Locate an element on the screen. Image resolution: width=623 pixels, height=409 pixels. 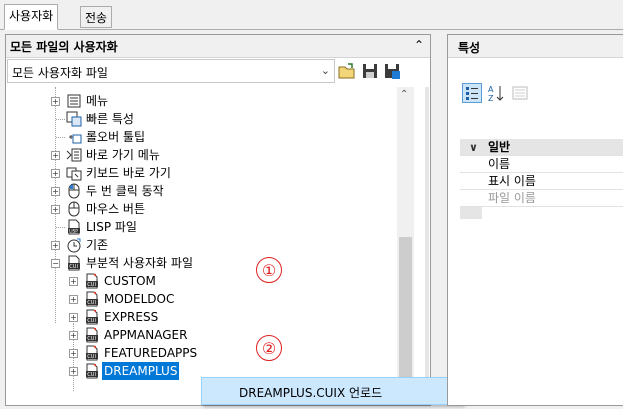
collapse-icon: − is located at coordinates (55, 263).